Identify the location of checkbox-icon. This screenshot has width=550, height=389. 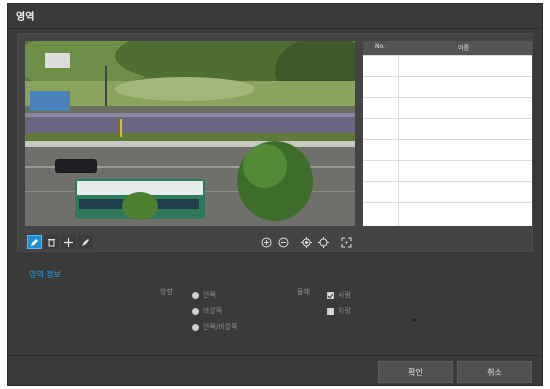
(330, 311).